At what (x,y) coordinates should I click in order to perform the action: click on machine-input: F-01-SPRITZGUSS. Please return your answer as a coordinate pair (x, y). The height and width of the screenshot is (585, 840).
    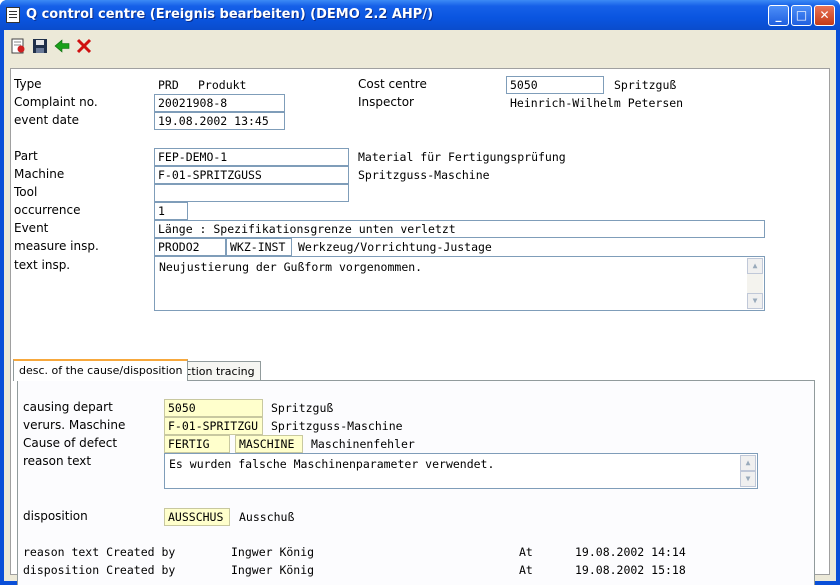
    Looking at the image, I should click on (251, 175).